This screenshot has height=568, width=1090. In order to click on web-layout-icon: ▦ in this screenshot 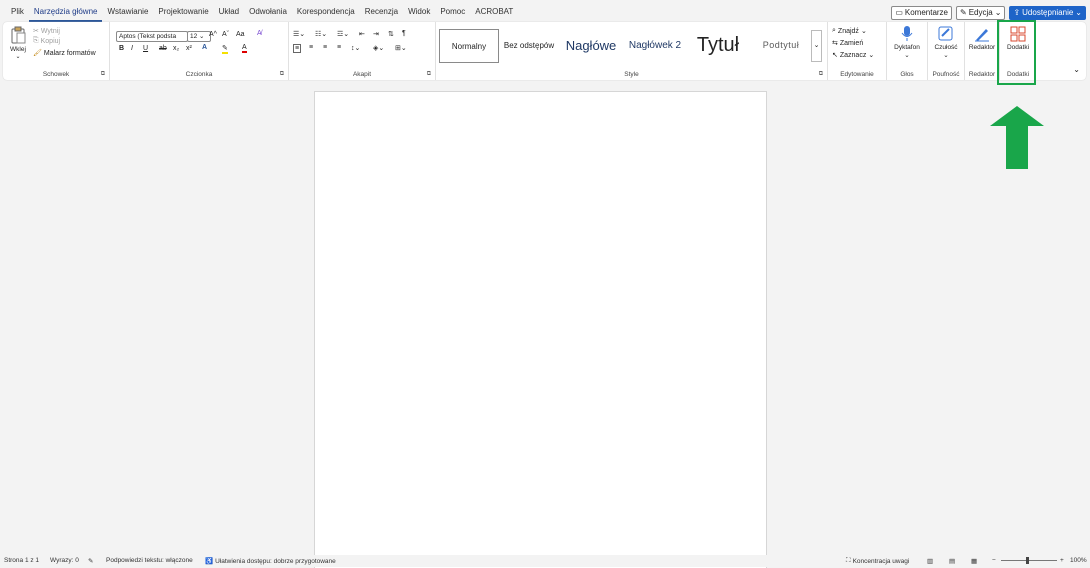, I will do `click(974, 561)`.